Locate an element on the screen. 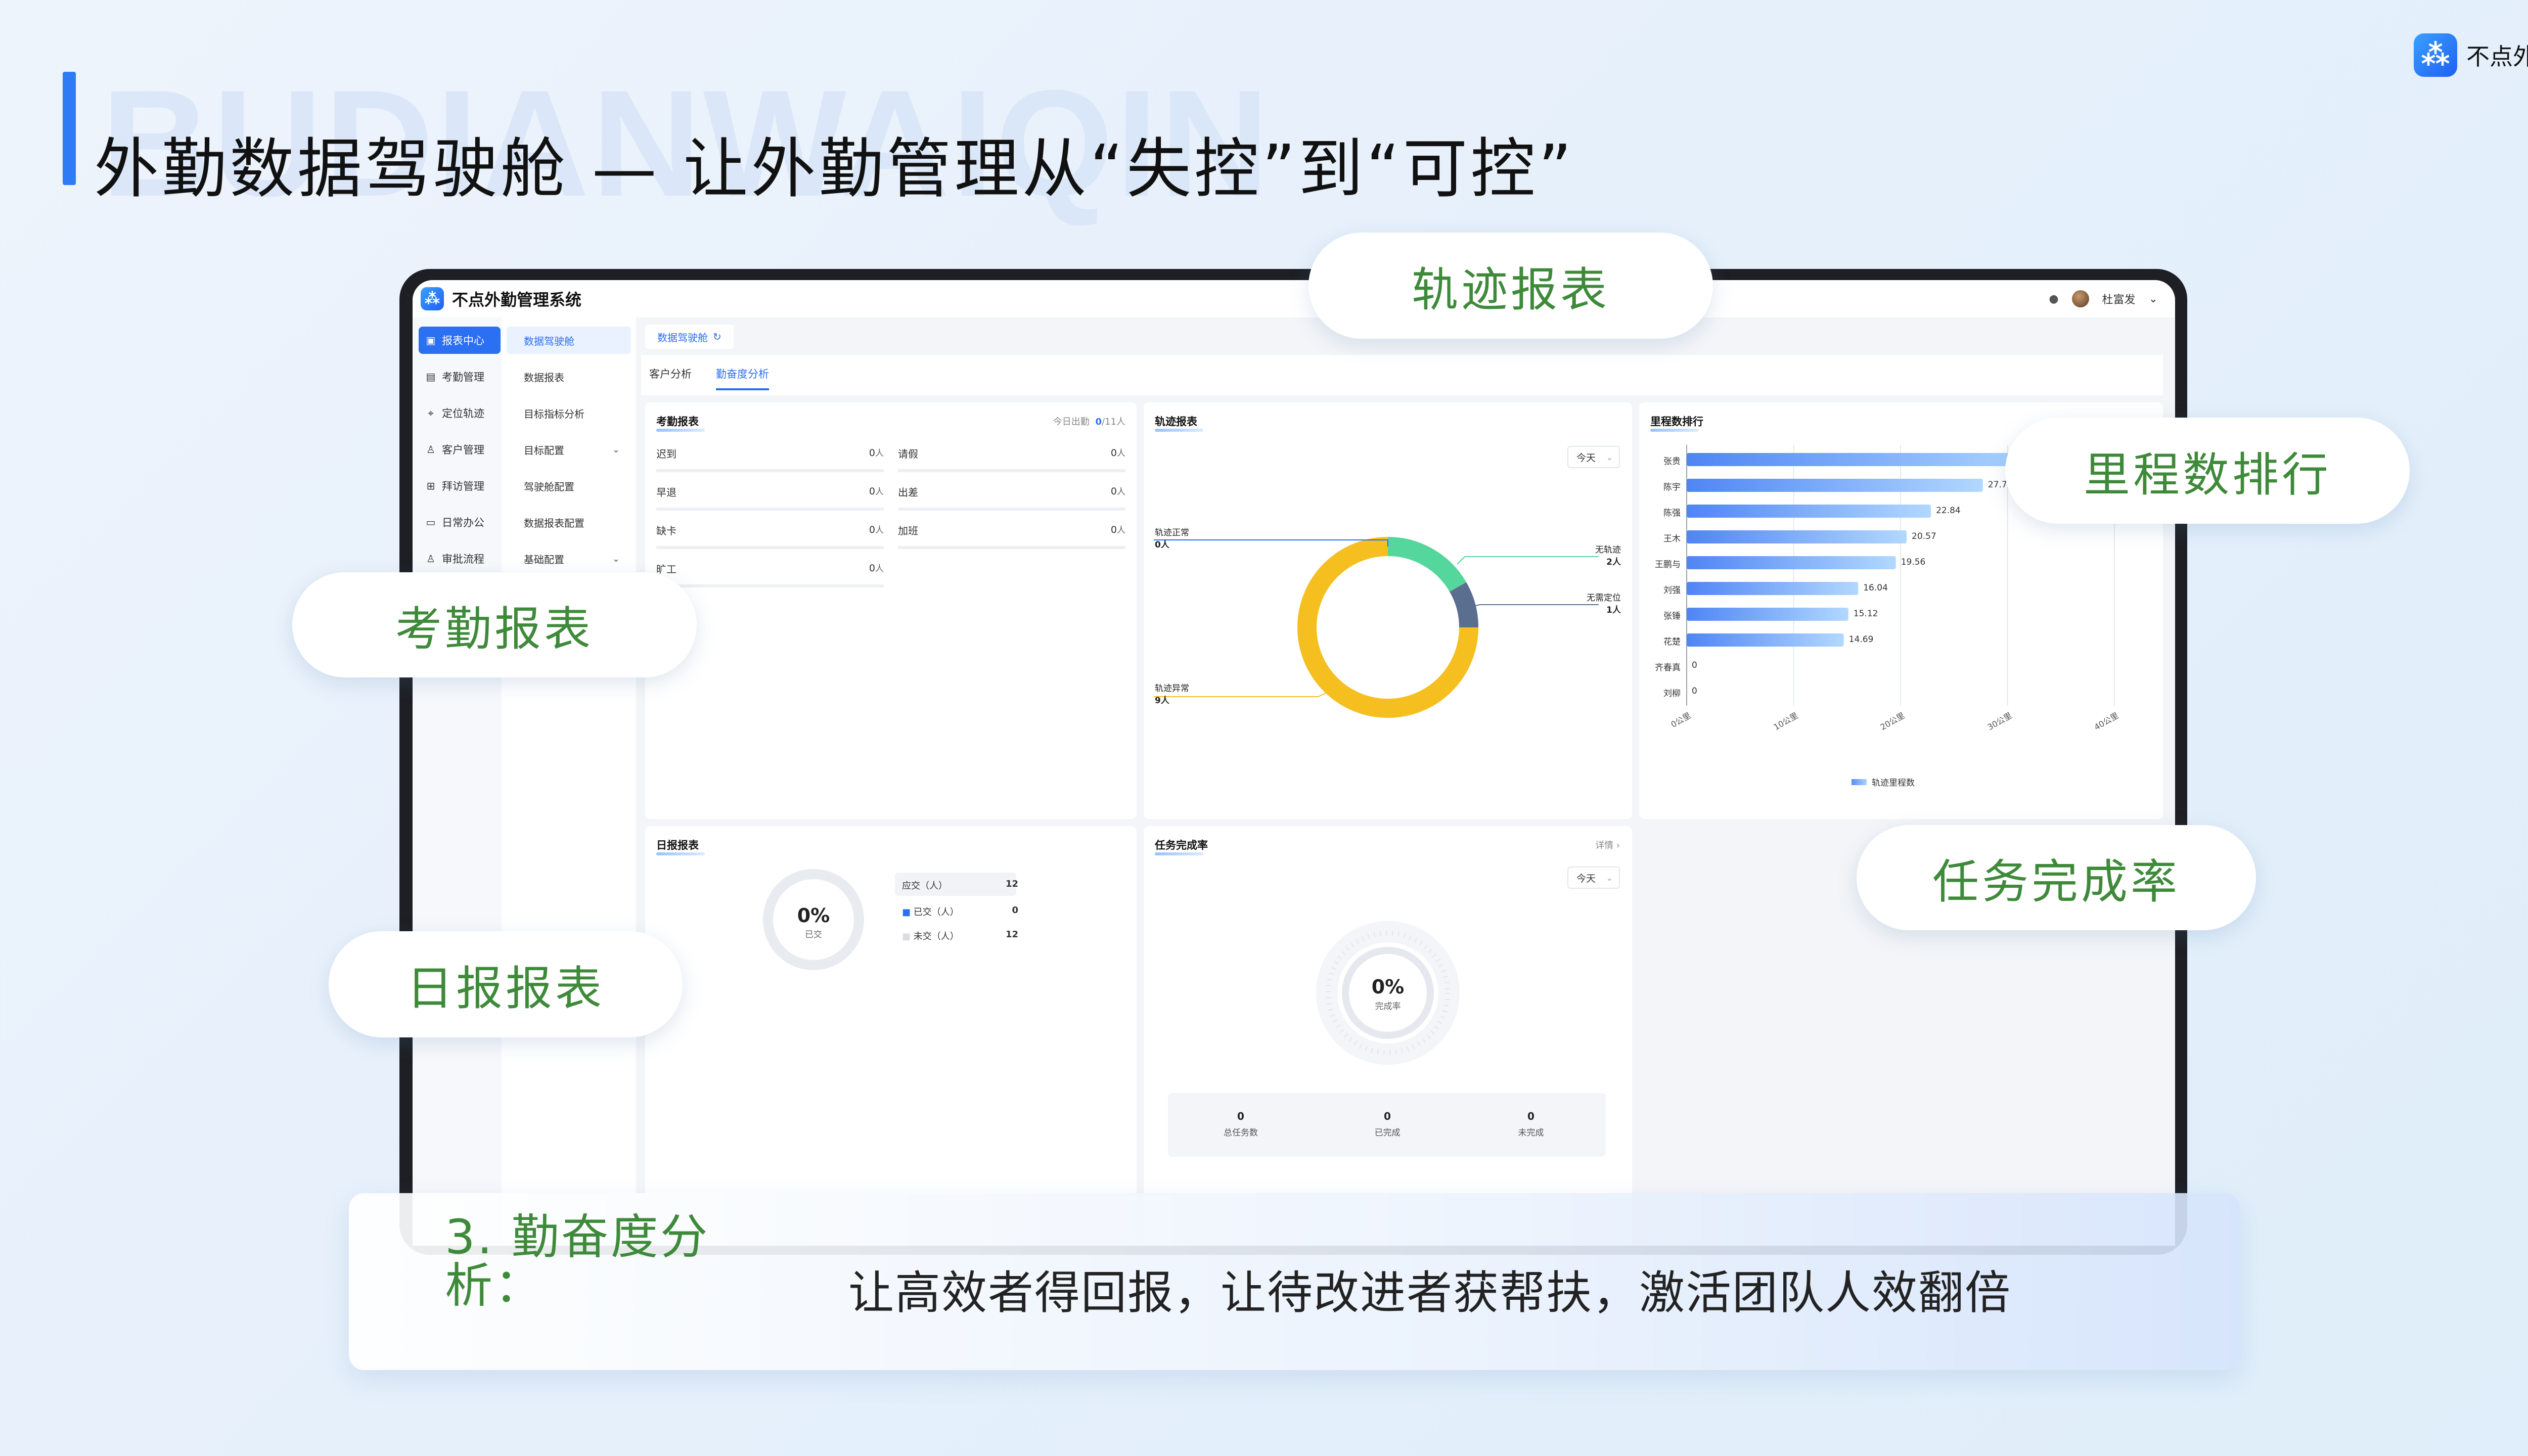 This screenshot has width=2528, height=1456. attendance-row-label: 缺卡 is located at coordinates (666, 531).